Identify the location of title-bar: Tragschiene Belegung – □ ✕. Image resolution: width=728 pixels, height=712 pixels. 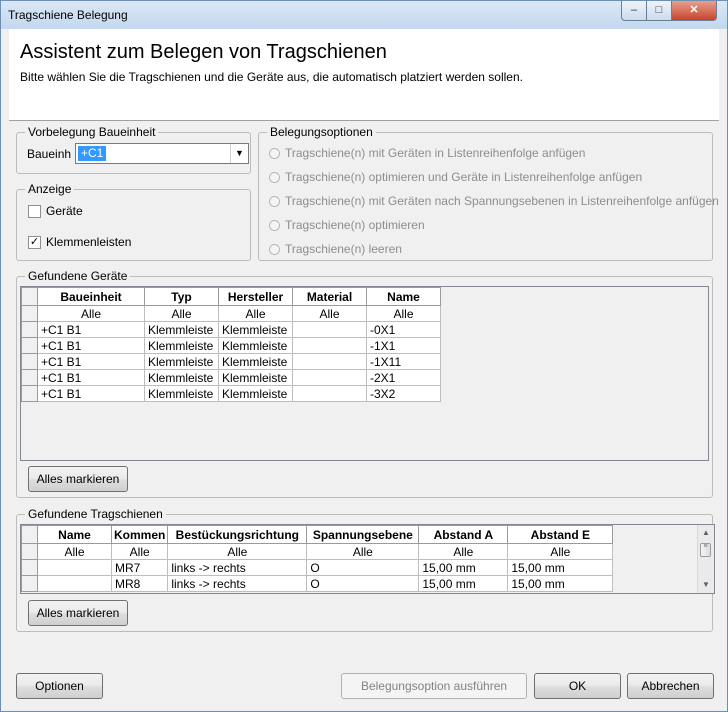
(364, 15).